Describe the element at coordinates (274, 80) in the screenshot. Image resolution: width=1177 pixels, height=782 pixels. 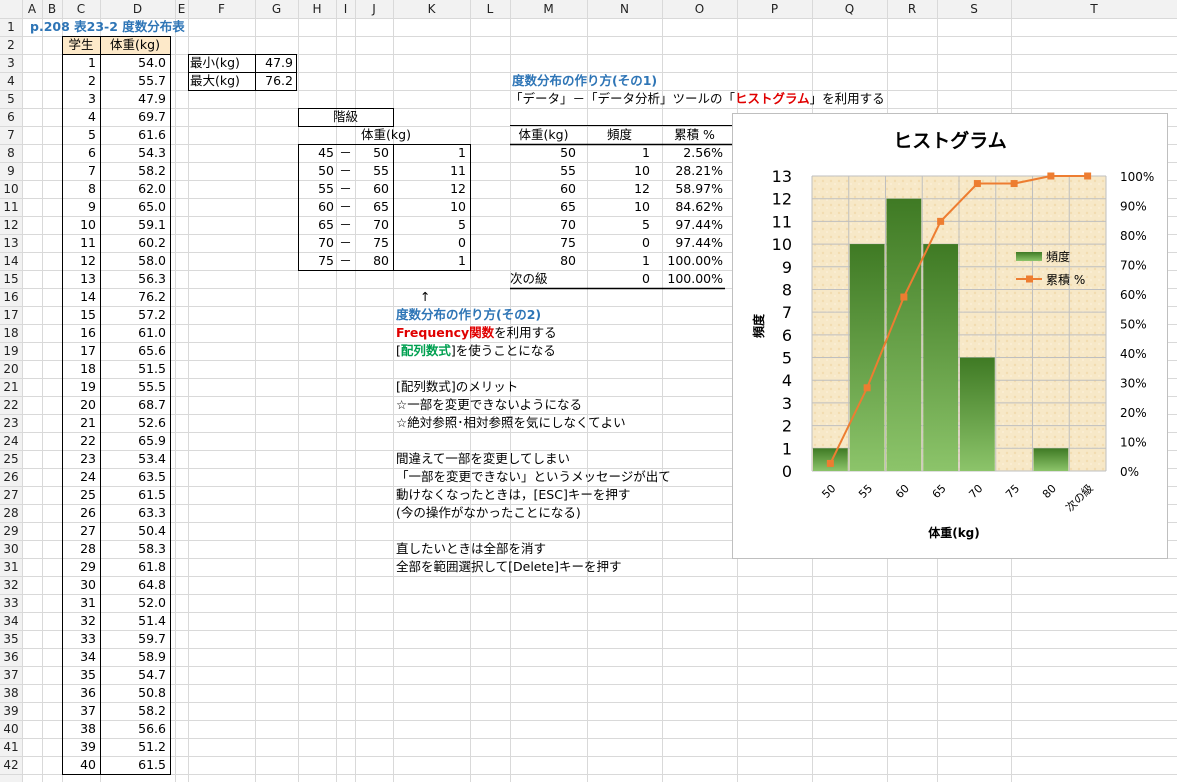
I see `minmax-value: 76.2` at that location.